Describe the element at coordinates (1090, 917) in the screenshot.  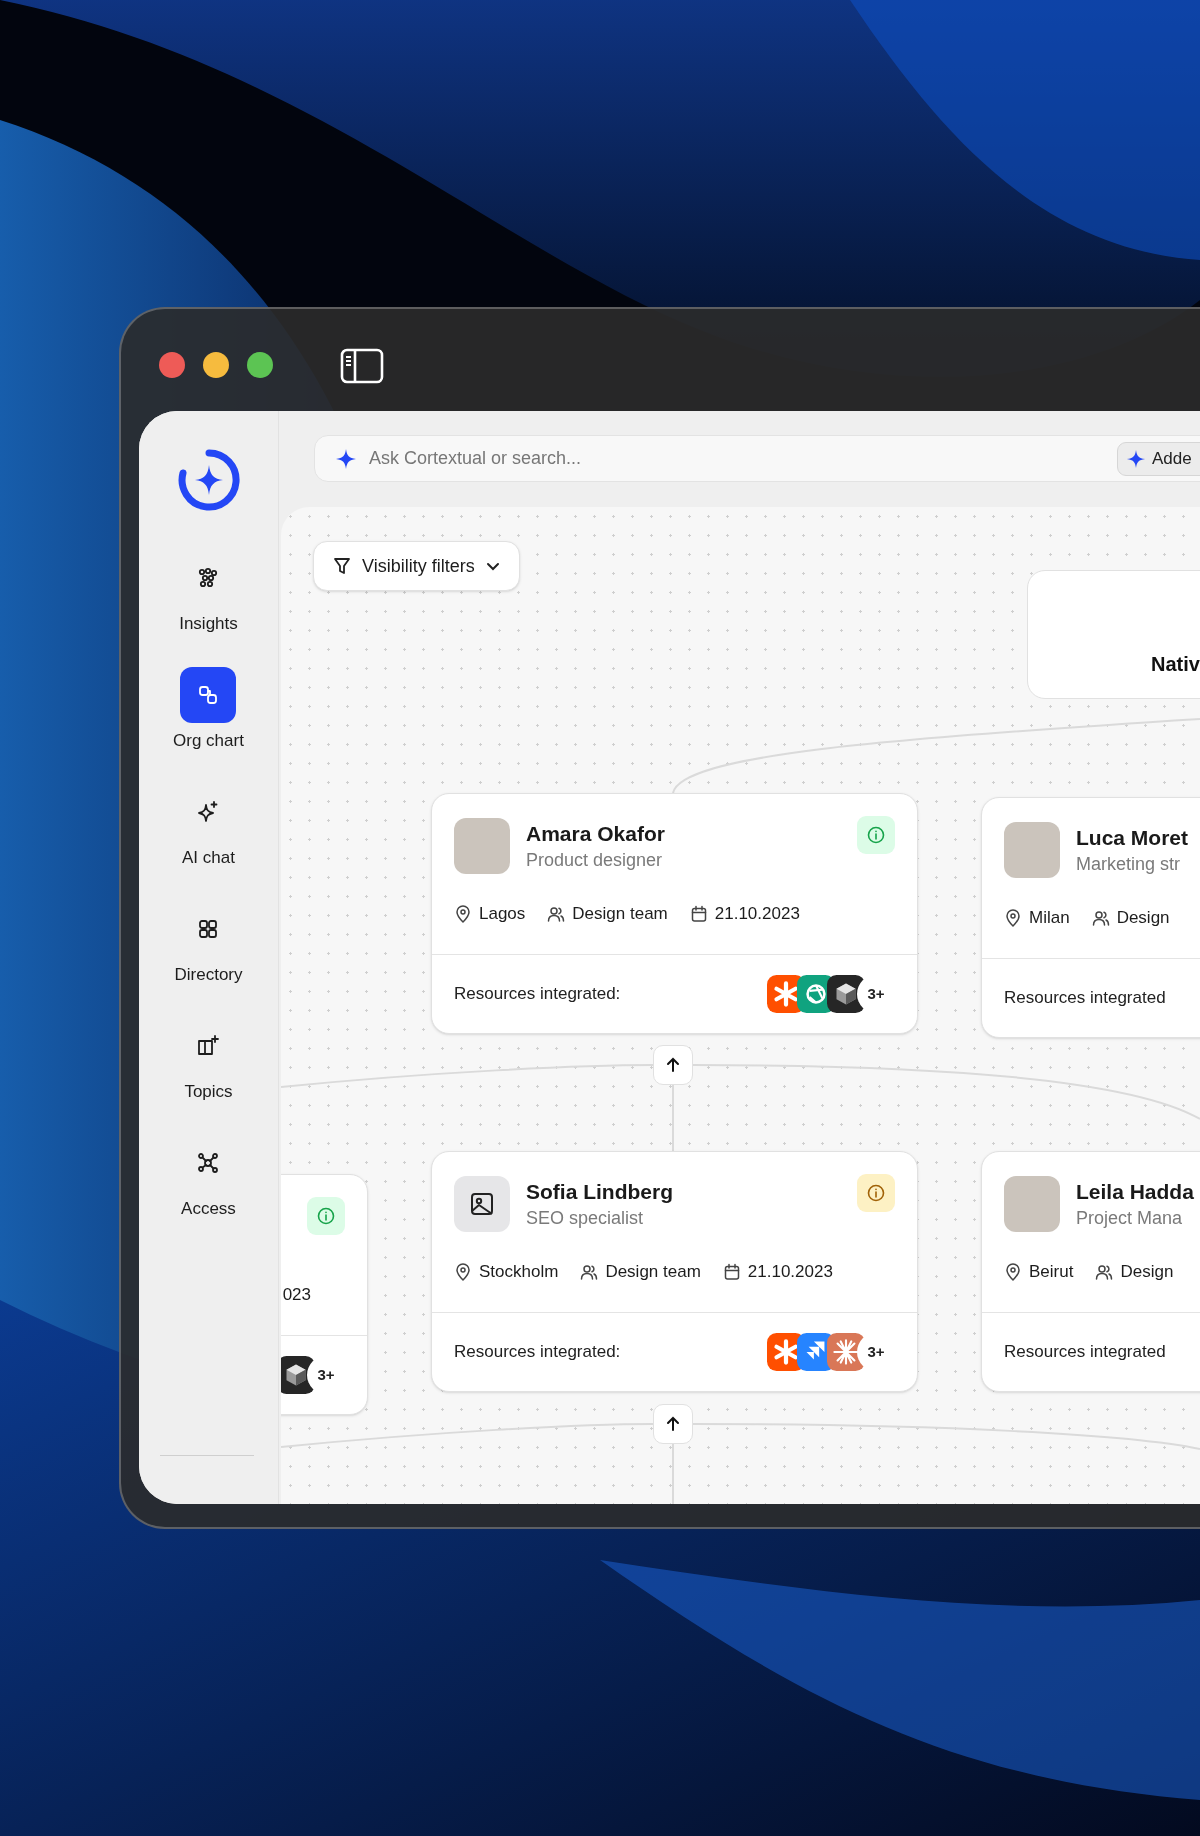
I see `employee-card: Luca Moret Marketing str Milan Design Resources integrated` at that location.